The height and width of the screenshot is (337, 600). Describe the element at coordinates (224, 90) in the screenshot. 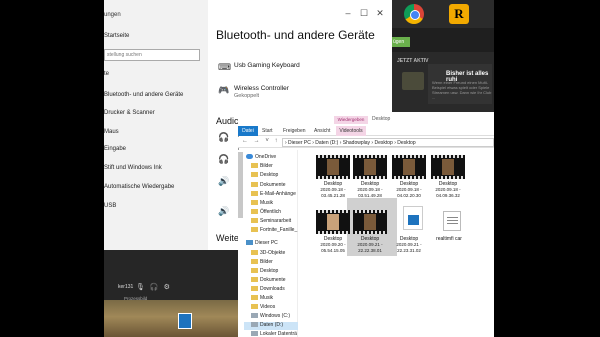

I see `gamepad-icon: 🎮` at that location.